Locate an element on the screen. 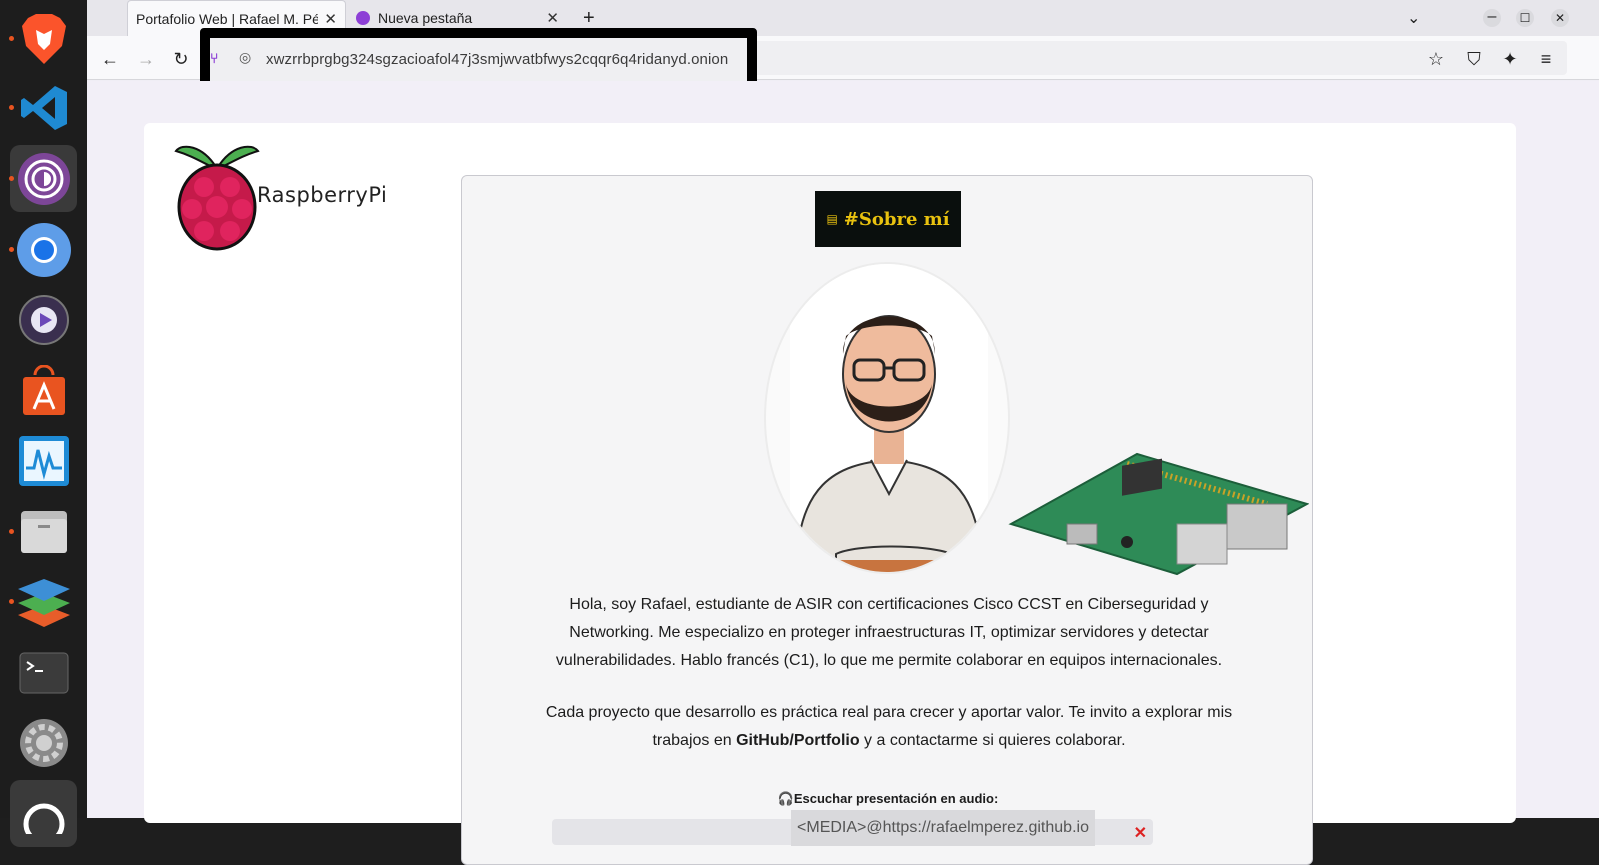 The height and width of the screenshot is (865, 1599). headphones-icon: 🎧 is located at coordinates (785, 798).